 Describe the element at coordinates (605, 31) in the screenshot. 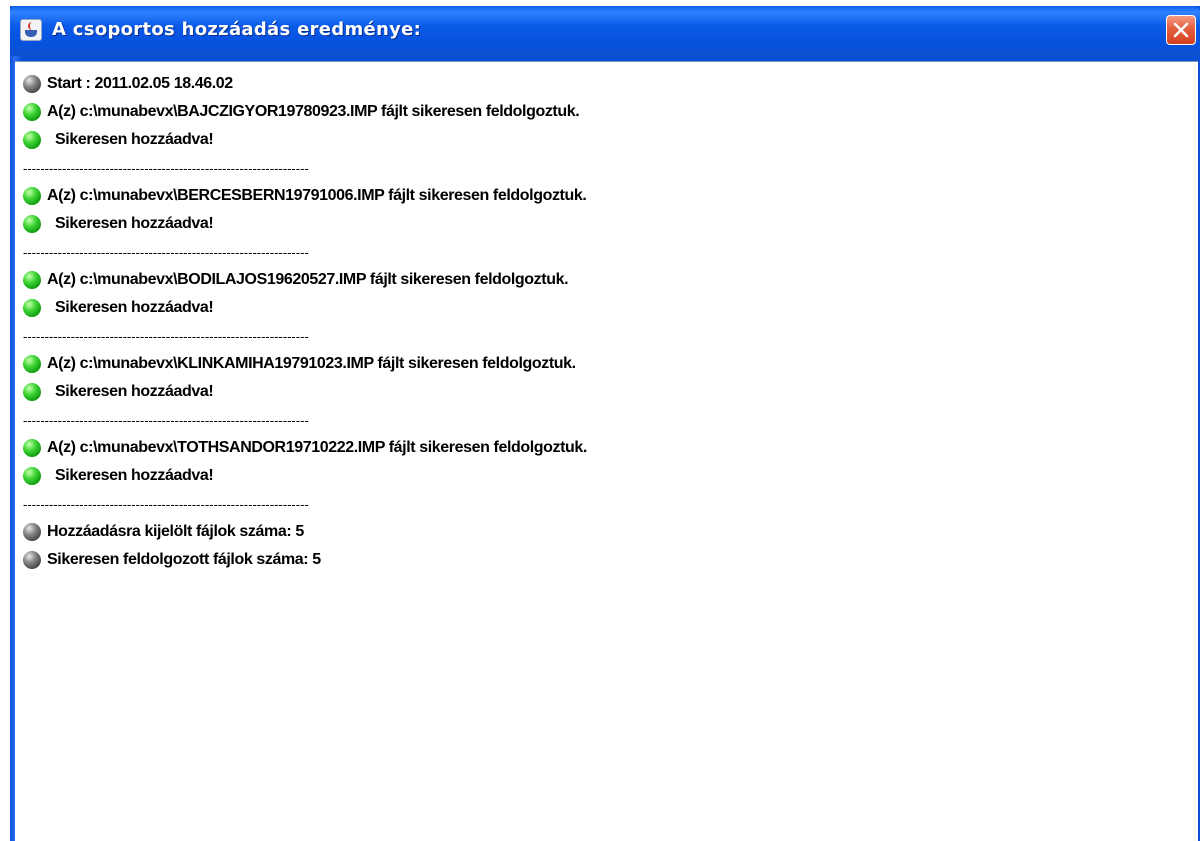

I see `title-bar: A csoportos hozzáadás eredménye:` at that location.